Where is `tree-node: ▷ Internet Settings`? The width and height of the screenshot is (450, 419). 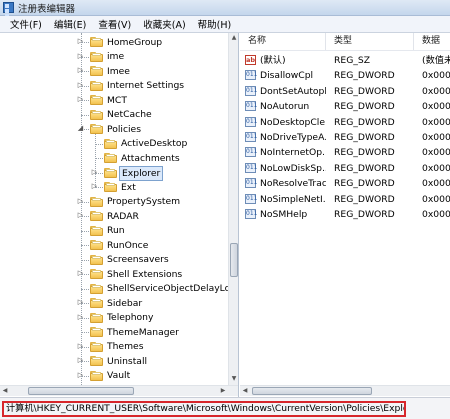 tree-node: ▷ Internet Settings is located at coordinates (114, 86).